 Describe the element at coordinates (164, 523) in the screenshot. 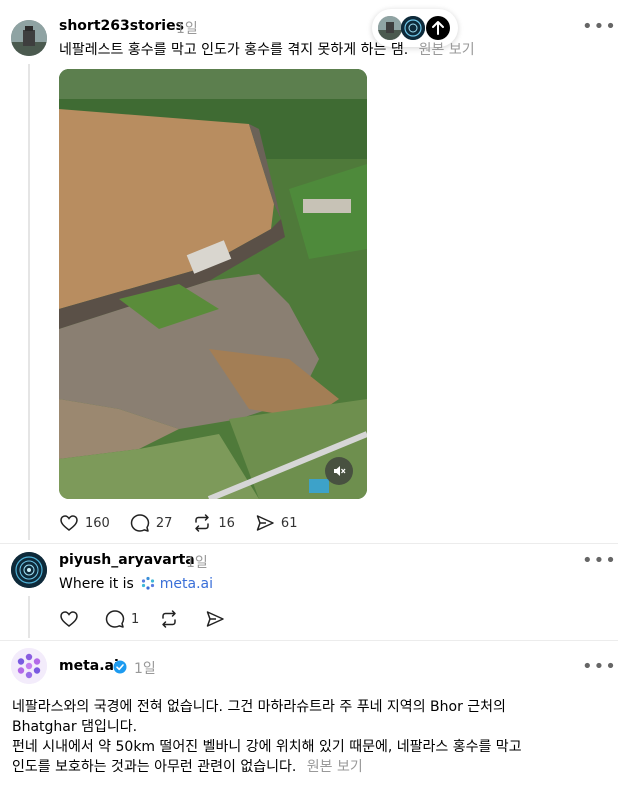

I see `comment-count: 27` at that location.